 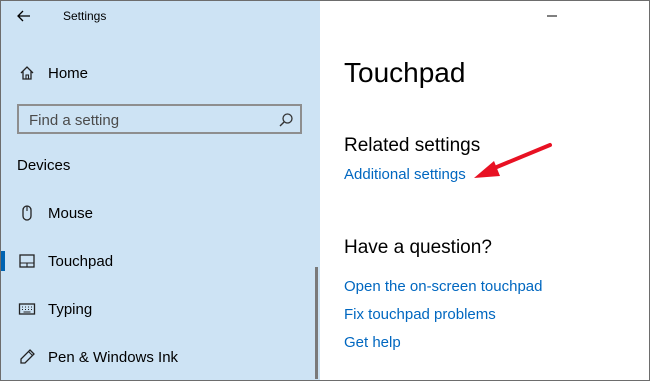 What do you see at coordinates (372, 342) in the screenshot?
I see `get-help-link: Get help` at bounding box center [372, 342].